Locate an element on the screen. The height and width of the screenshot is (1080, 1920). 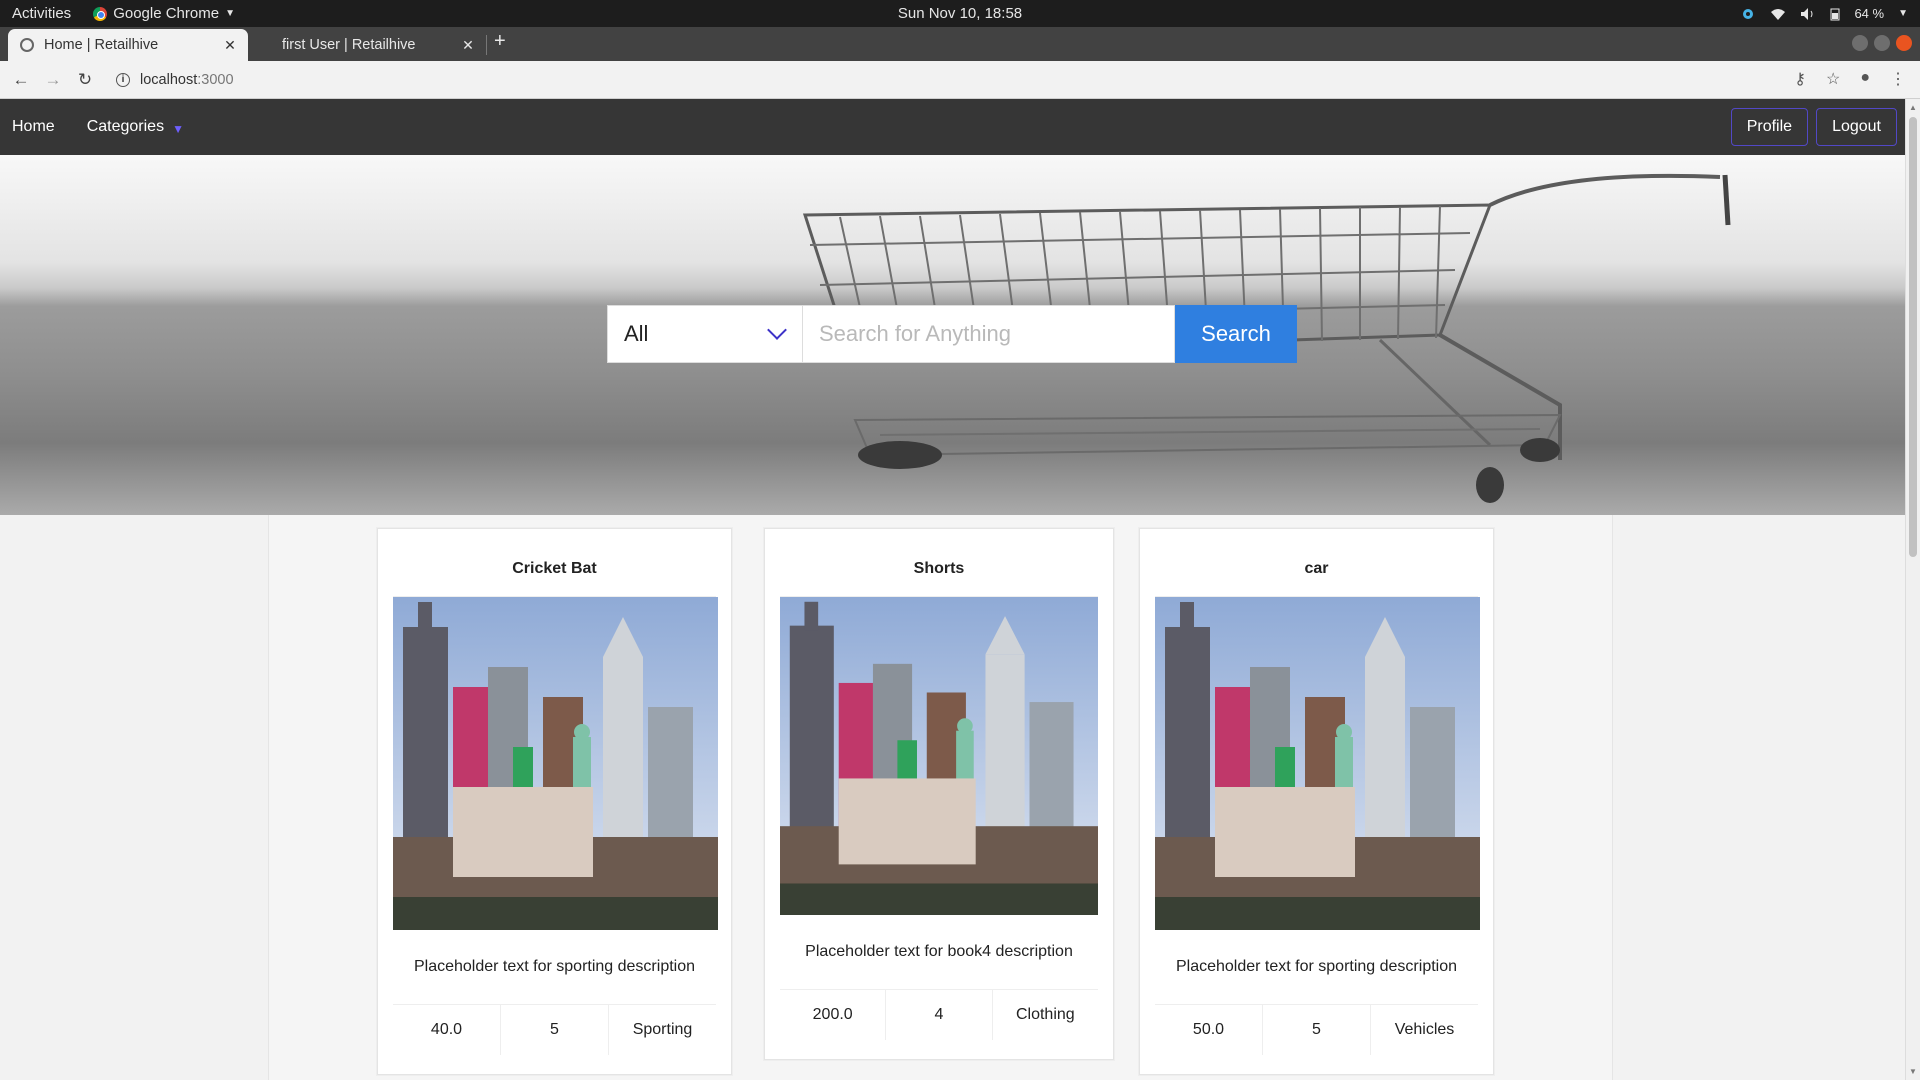
nav-categories-dropdown: Categories ▼ is located at coordinates (135, 127).